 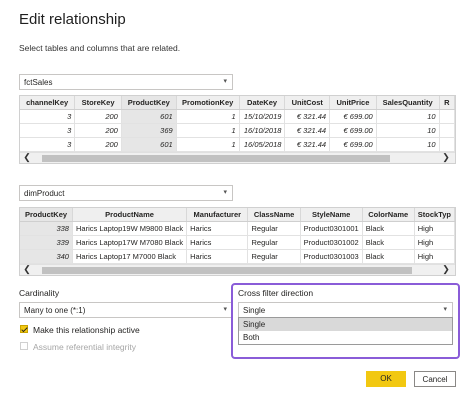 I want to click on dialog-title: Edit relationship, so click(x=72, y=19).